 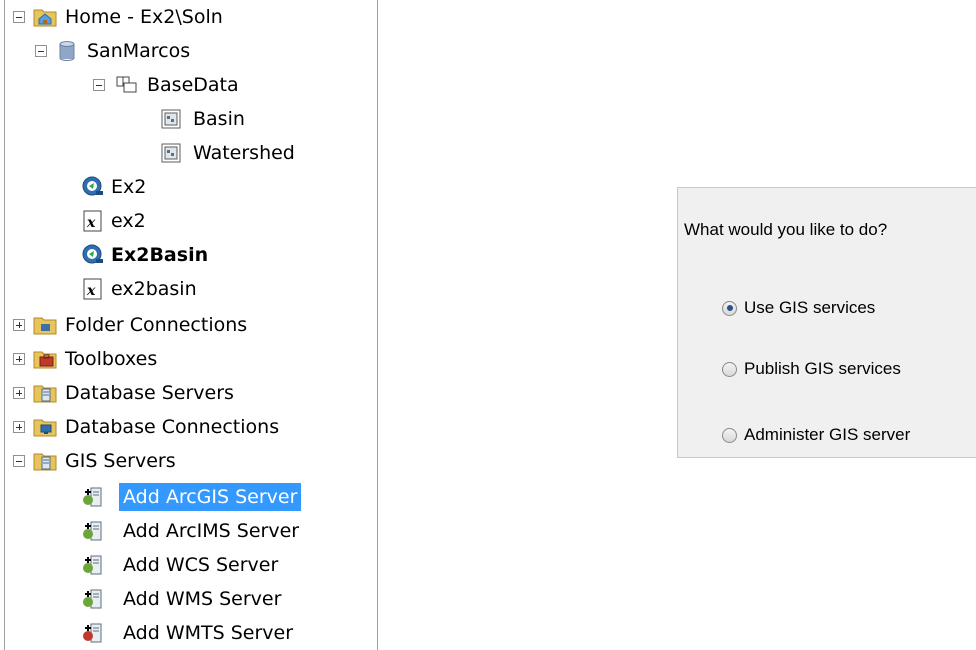 What do you see at coordinates (729, 308) in the screenshot?
I see `radio-button-checked` at bounding box center [729, 308].